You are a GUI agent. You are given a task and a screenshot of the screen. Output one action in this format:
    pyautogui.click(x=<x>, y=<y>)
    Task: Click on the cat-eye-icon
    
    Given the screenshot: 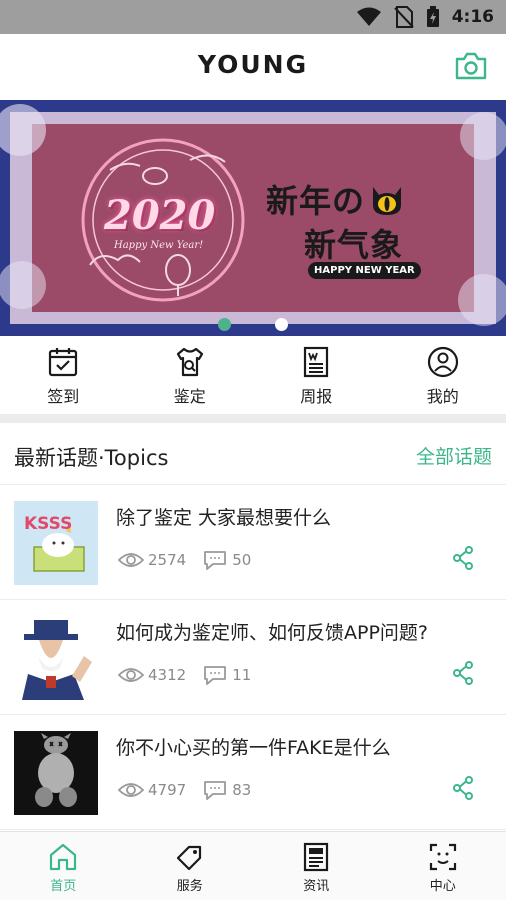 What is the action you would take?
    pyautogui.click(x=387, y=201)
    